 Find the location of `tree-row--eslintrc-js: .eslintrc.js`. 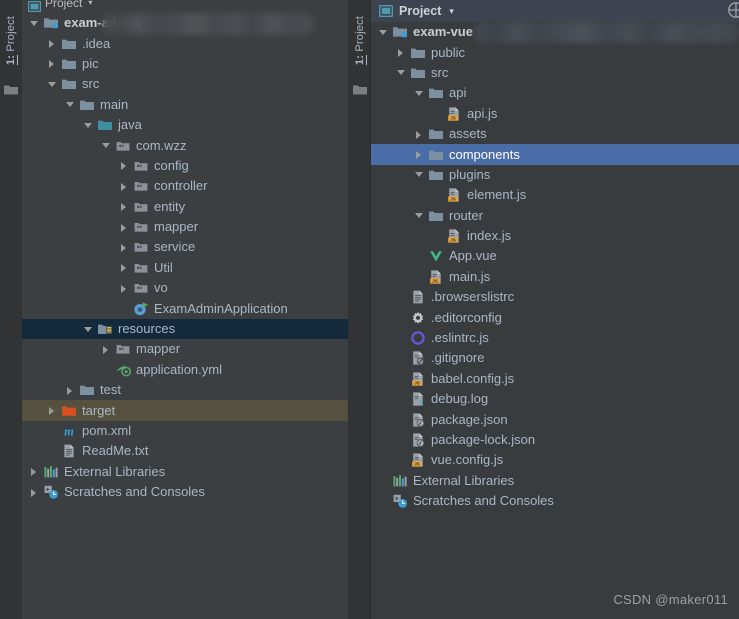

tree-row--eslintrc-js: .eslintrc.js is located at coordinates (555, 338).